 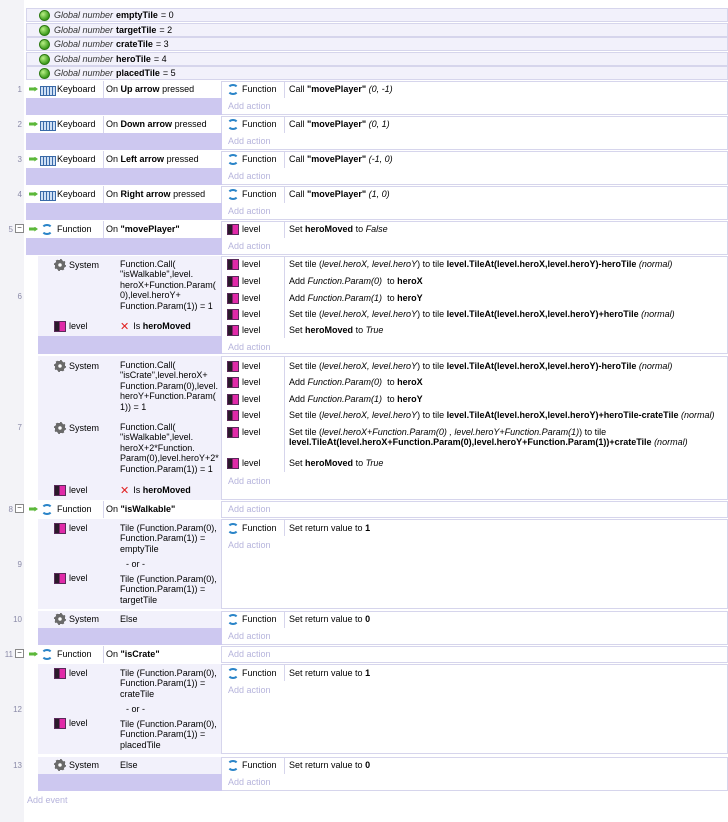 I want to click on action-text: Call "movePlayer" (0, -1), so click(x=341, y=89).